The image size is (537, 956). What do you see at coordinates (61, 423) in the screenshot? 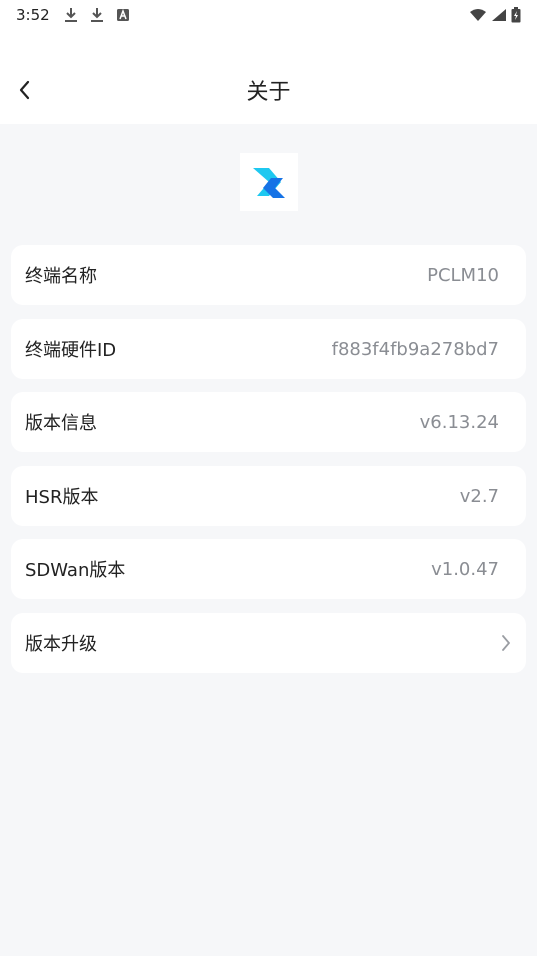
I see `item-label: 版本信息` at bounding box center [61, 423].